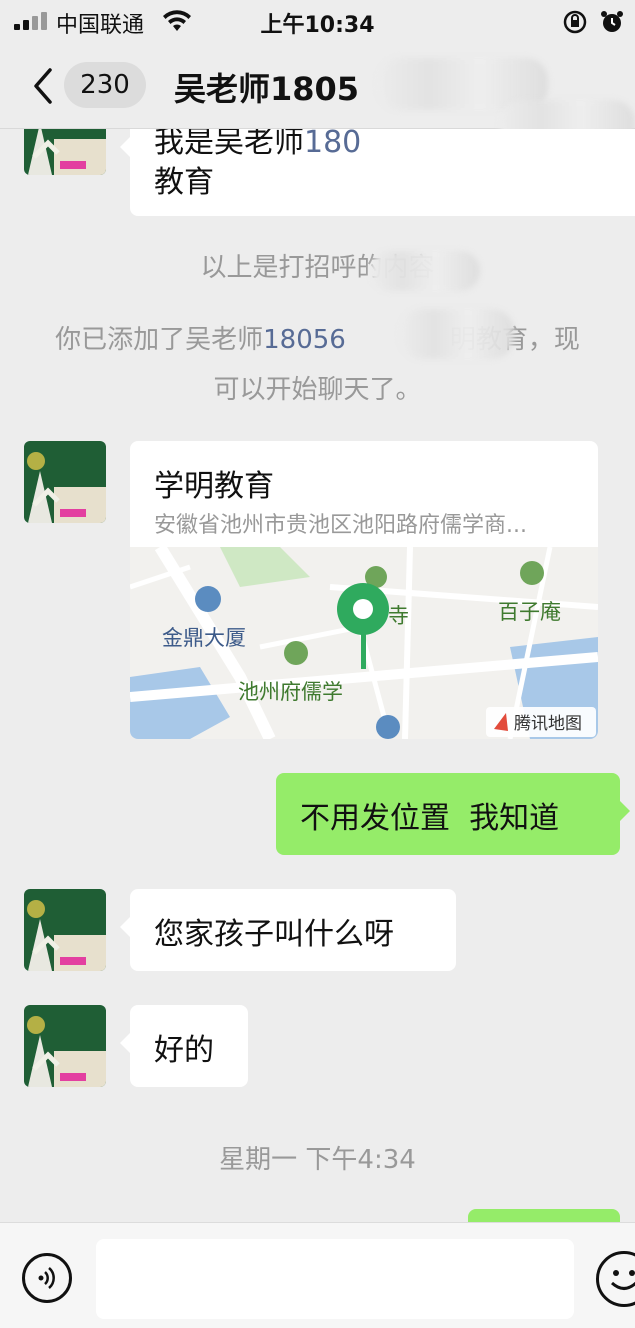 The width and height of the screenshot is (635, 1328). What do you see at coordinates (229, 144) in the screenshot?
I see `message-text: 我是吴老师` at bounding box center [229, 144].